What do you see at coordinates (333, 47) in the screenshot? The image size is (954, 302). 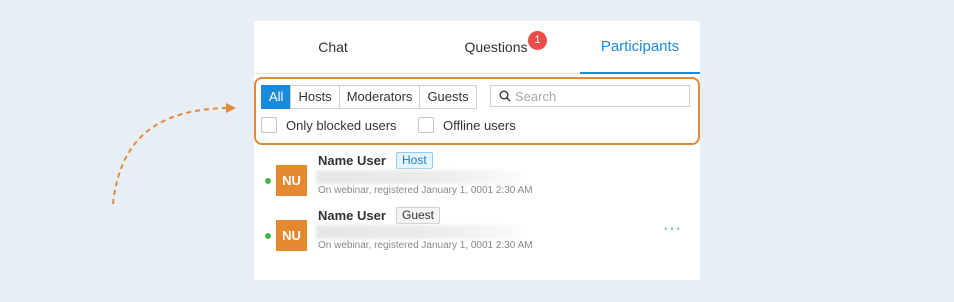 I see `tab-chat: Chat` at bounding box center [333, 47].